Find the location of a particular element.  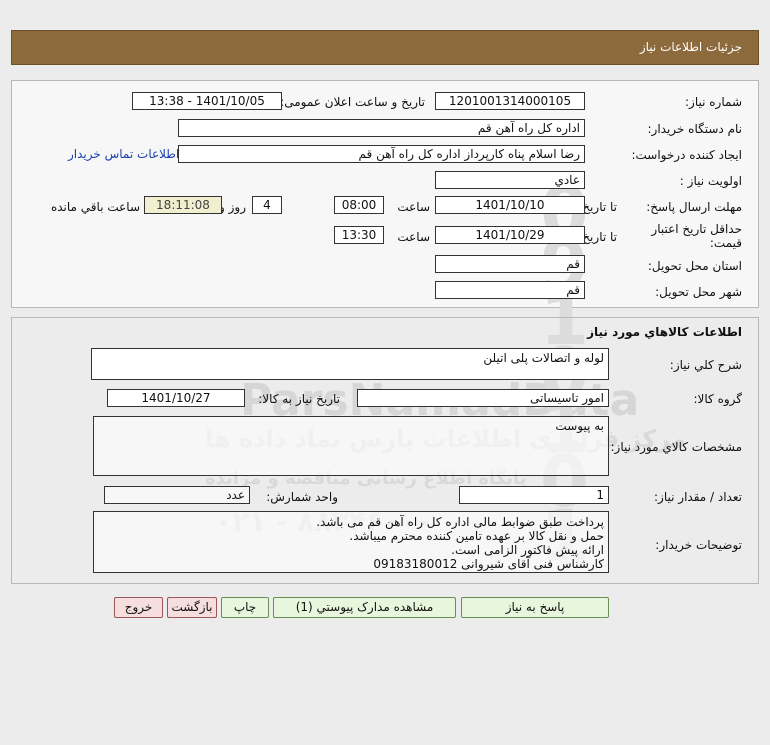

specs-label: مشخصات کالاي مورد نياز: is located at coordinates (676, 447).